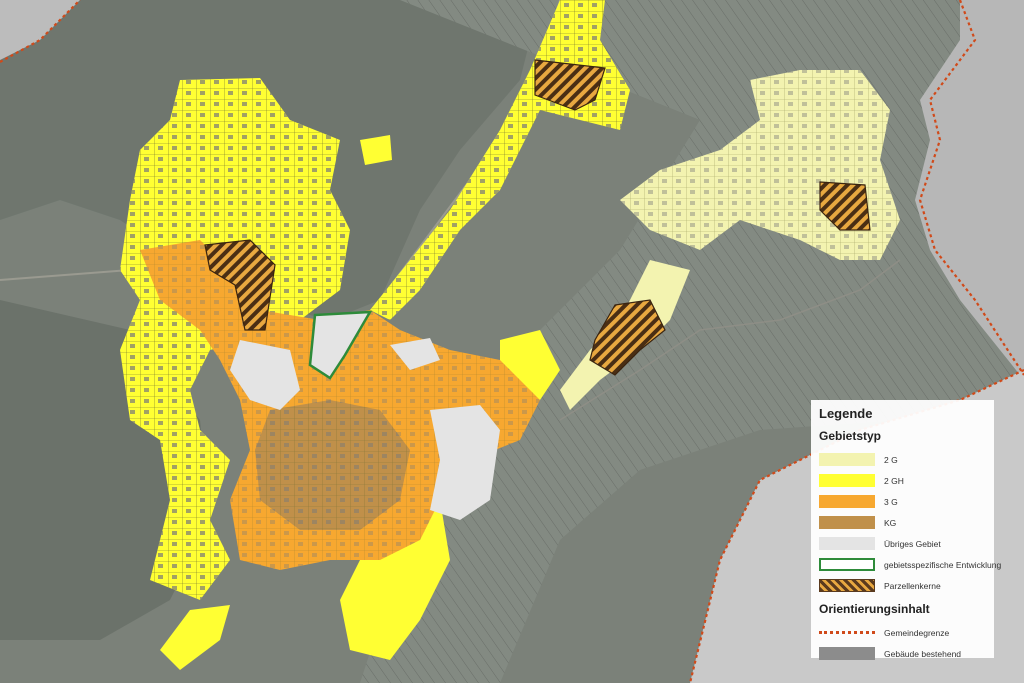  I want to click on legend-item: Gebäude bestehend, so click(902, 653).